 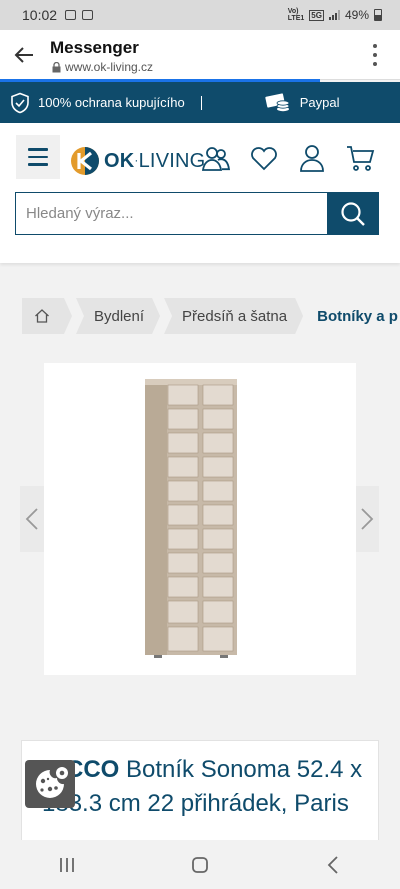 I want to click on gallery-next-button, so click(x=367, y=519).